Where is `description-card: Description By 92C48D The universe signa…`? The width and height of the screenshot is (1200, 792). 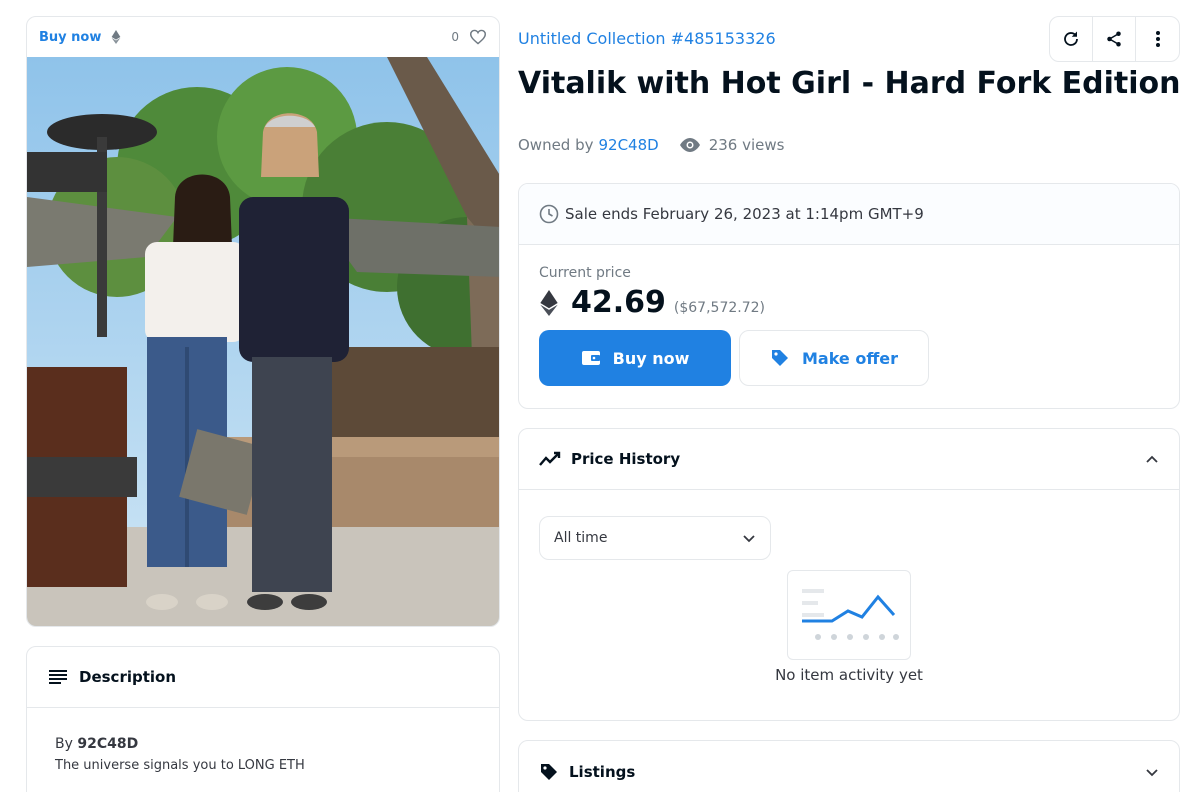 description-card: Description By 92C48D The universe signa… is located at coordinates (263, 719).